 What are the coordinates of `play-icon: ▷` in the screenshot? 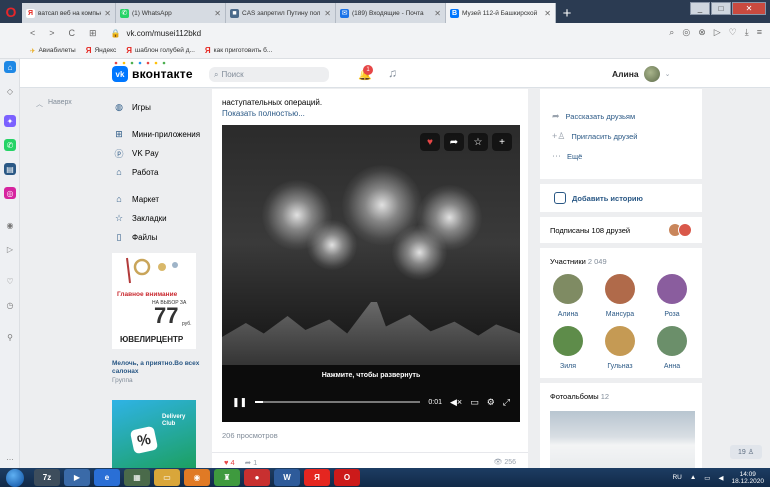 It's located at (717, 32).